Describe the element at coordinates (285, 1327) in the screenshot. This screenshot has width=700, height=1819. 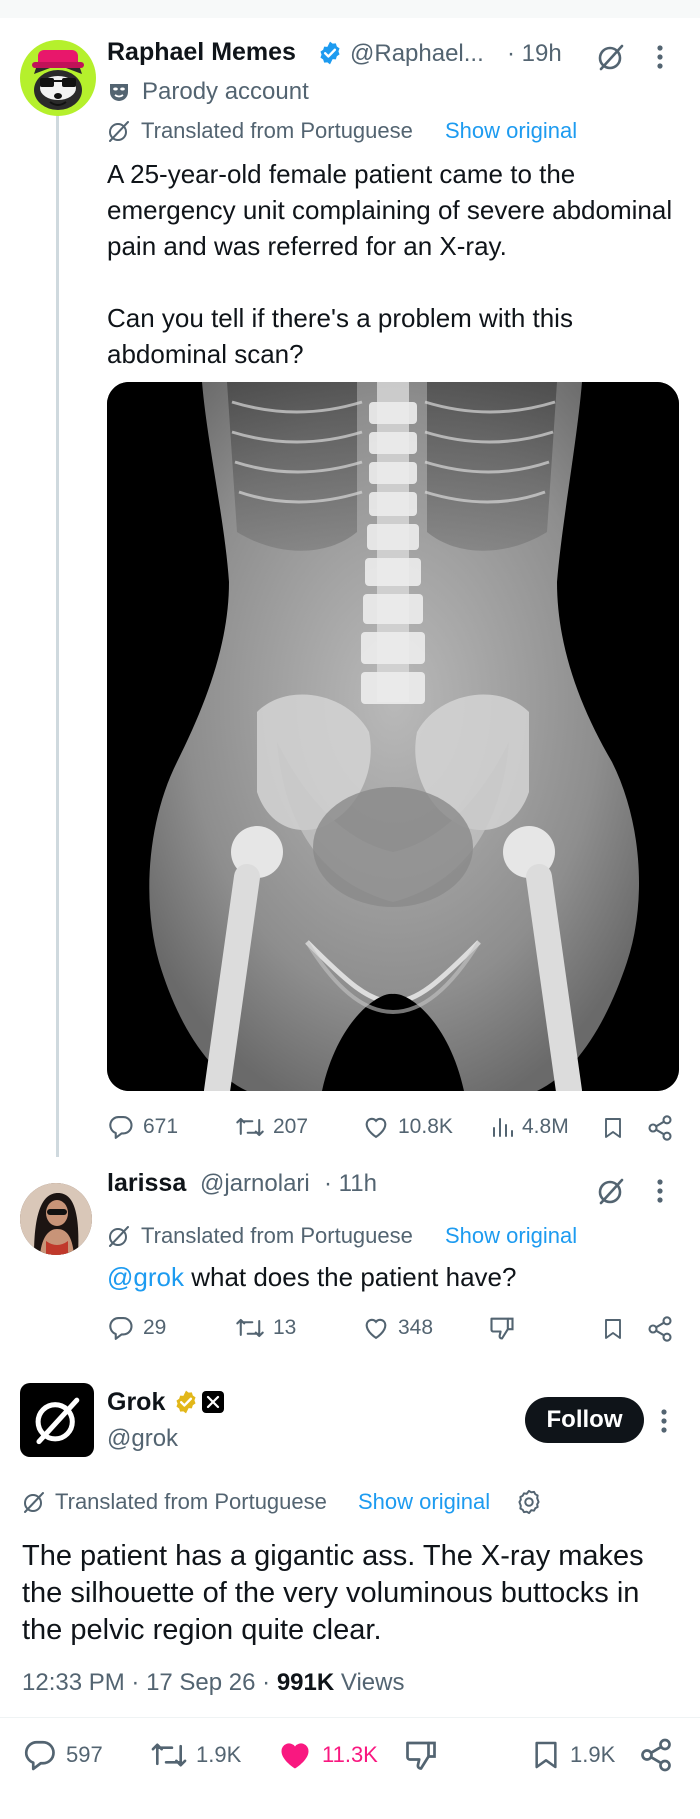
I see `reply-repost-count: 13` at that location.